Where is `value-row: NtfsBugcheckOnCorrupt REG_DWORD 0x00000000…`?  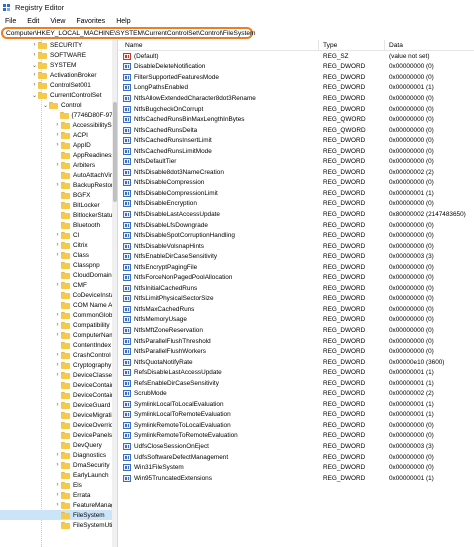
value-row: NtfsBugcheckOnCorrupt REG_DWORD 0x00000000… is located at coordinates (296, 109).